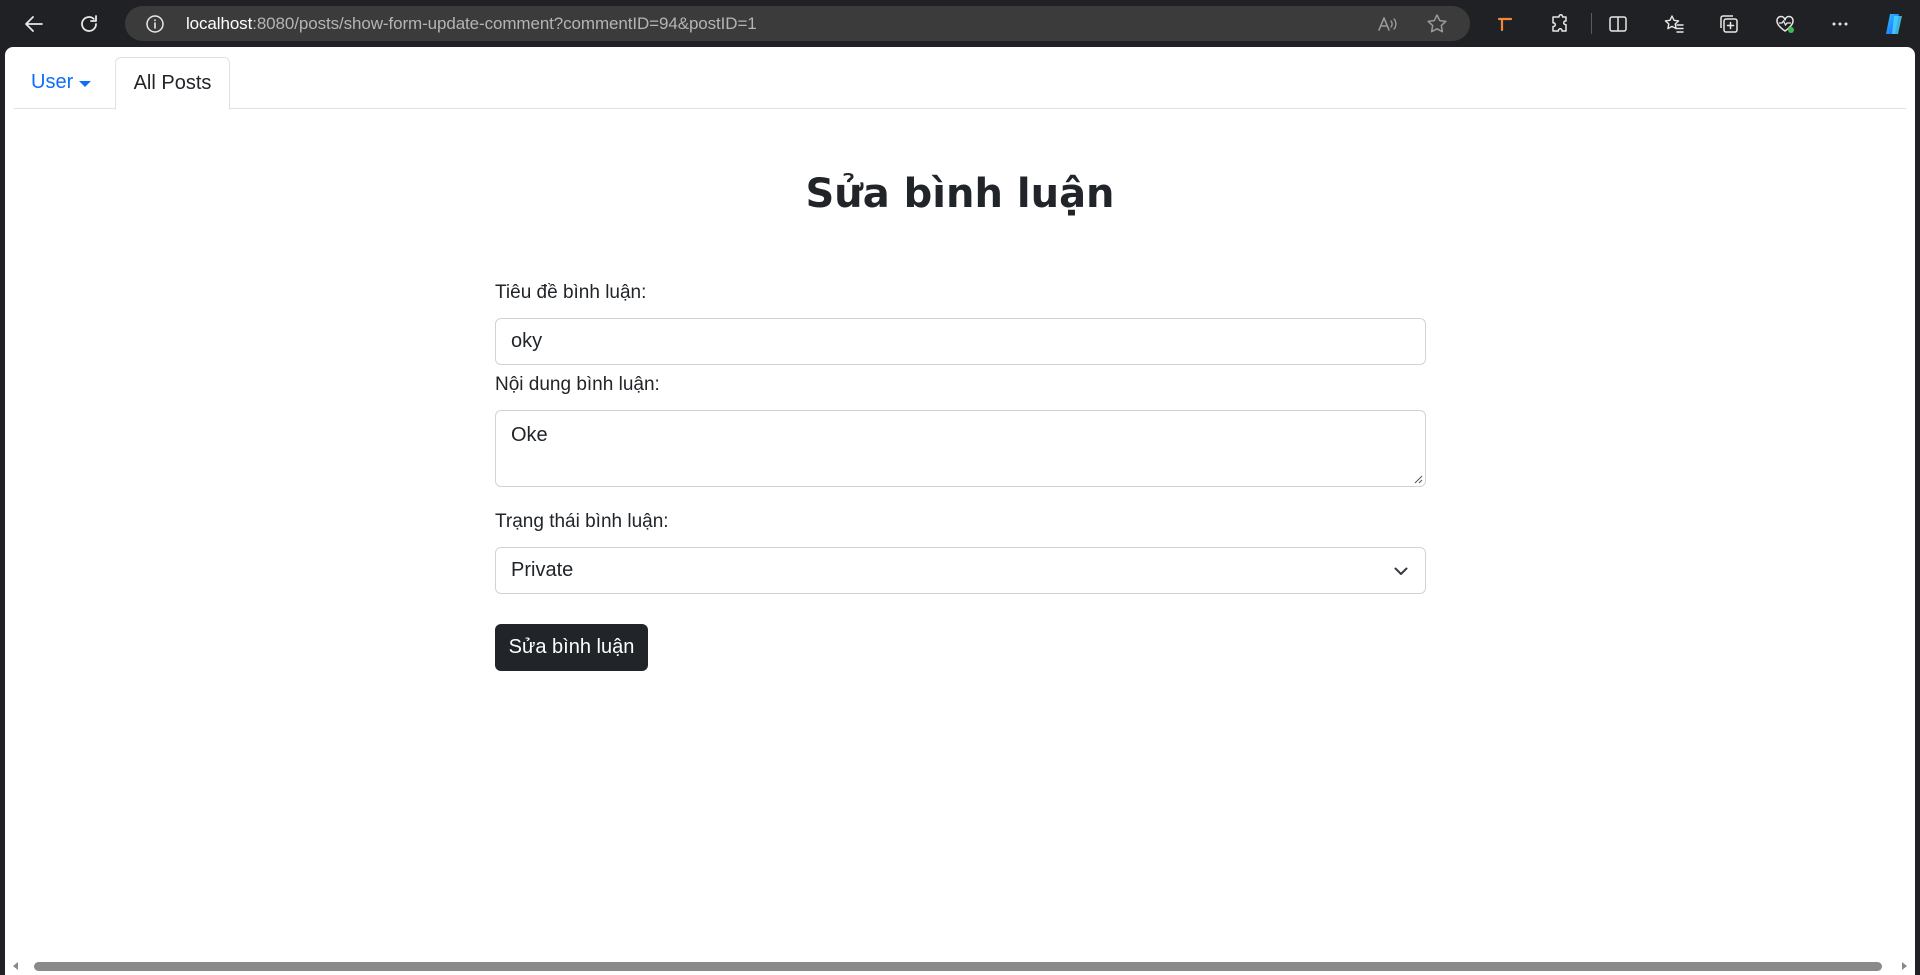  Describe the element at coordinates (960, 570) in the screenshot. I see `comment-status-select: Private` at that location.